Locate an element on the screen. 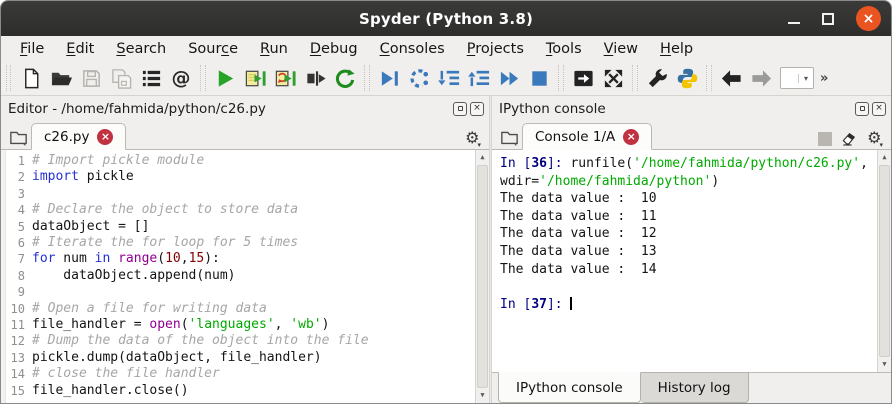 Image resolution: width=892 pixels, height=404 pixels. back-arrow-icon is located at coordinates (731, 78).